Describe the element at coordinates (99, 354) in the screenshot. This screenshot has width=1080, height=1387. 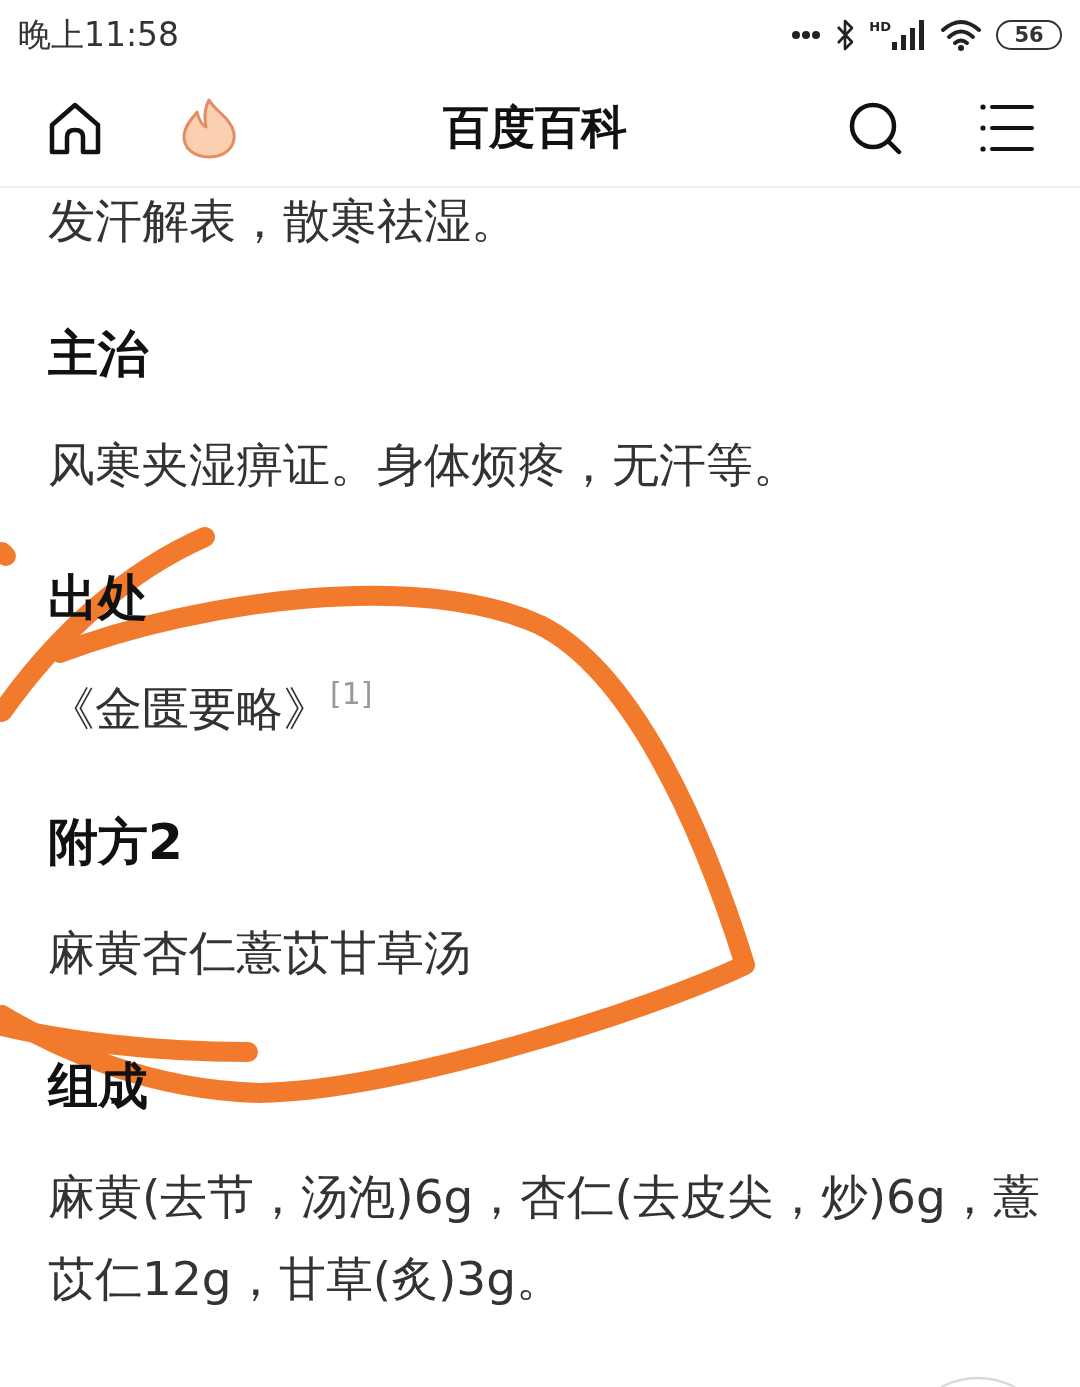
I see `section-heading: 主治` at that location.